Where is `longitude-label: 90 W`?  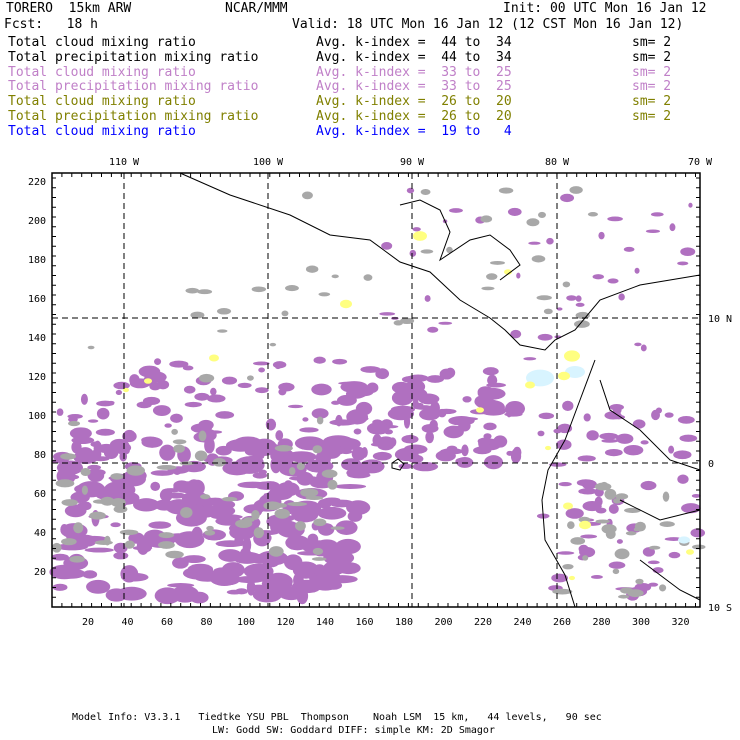 longitude-label: 90 W is located at coordinates (412, 162).